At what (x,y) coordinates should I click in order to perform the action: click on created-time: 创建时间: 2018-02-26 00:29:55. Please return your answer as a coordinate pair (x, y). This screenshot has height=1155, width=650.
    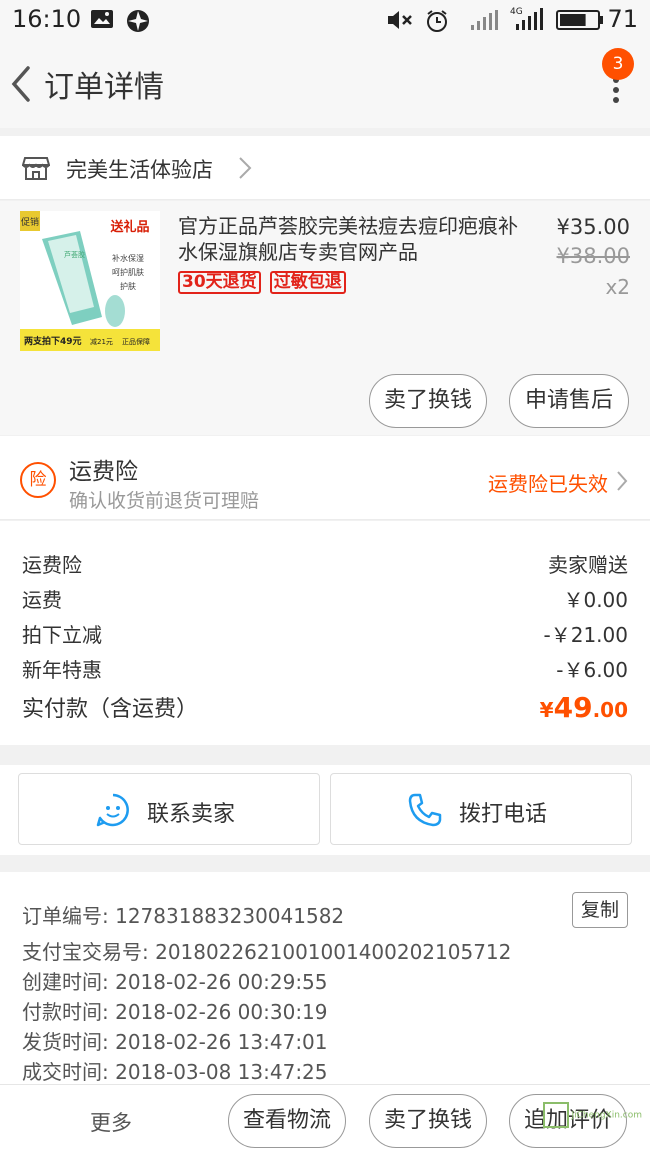
    Looking at the image, I should click on (175, 982).